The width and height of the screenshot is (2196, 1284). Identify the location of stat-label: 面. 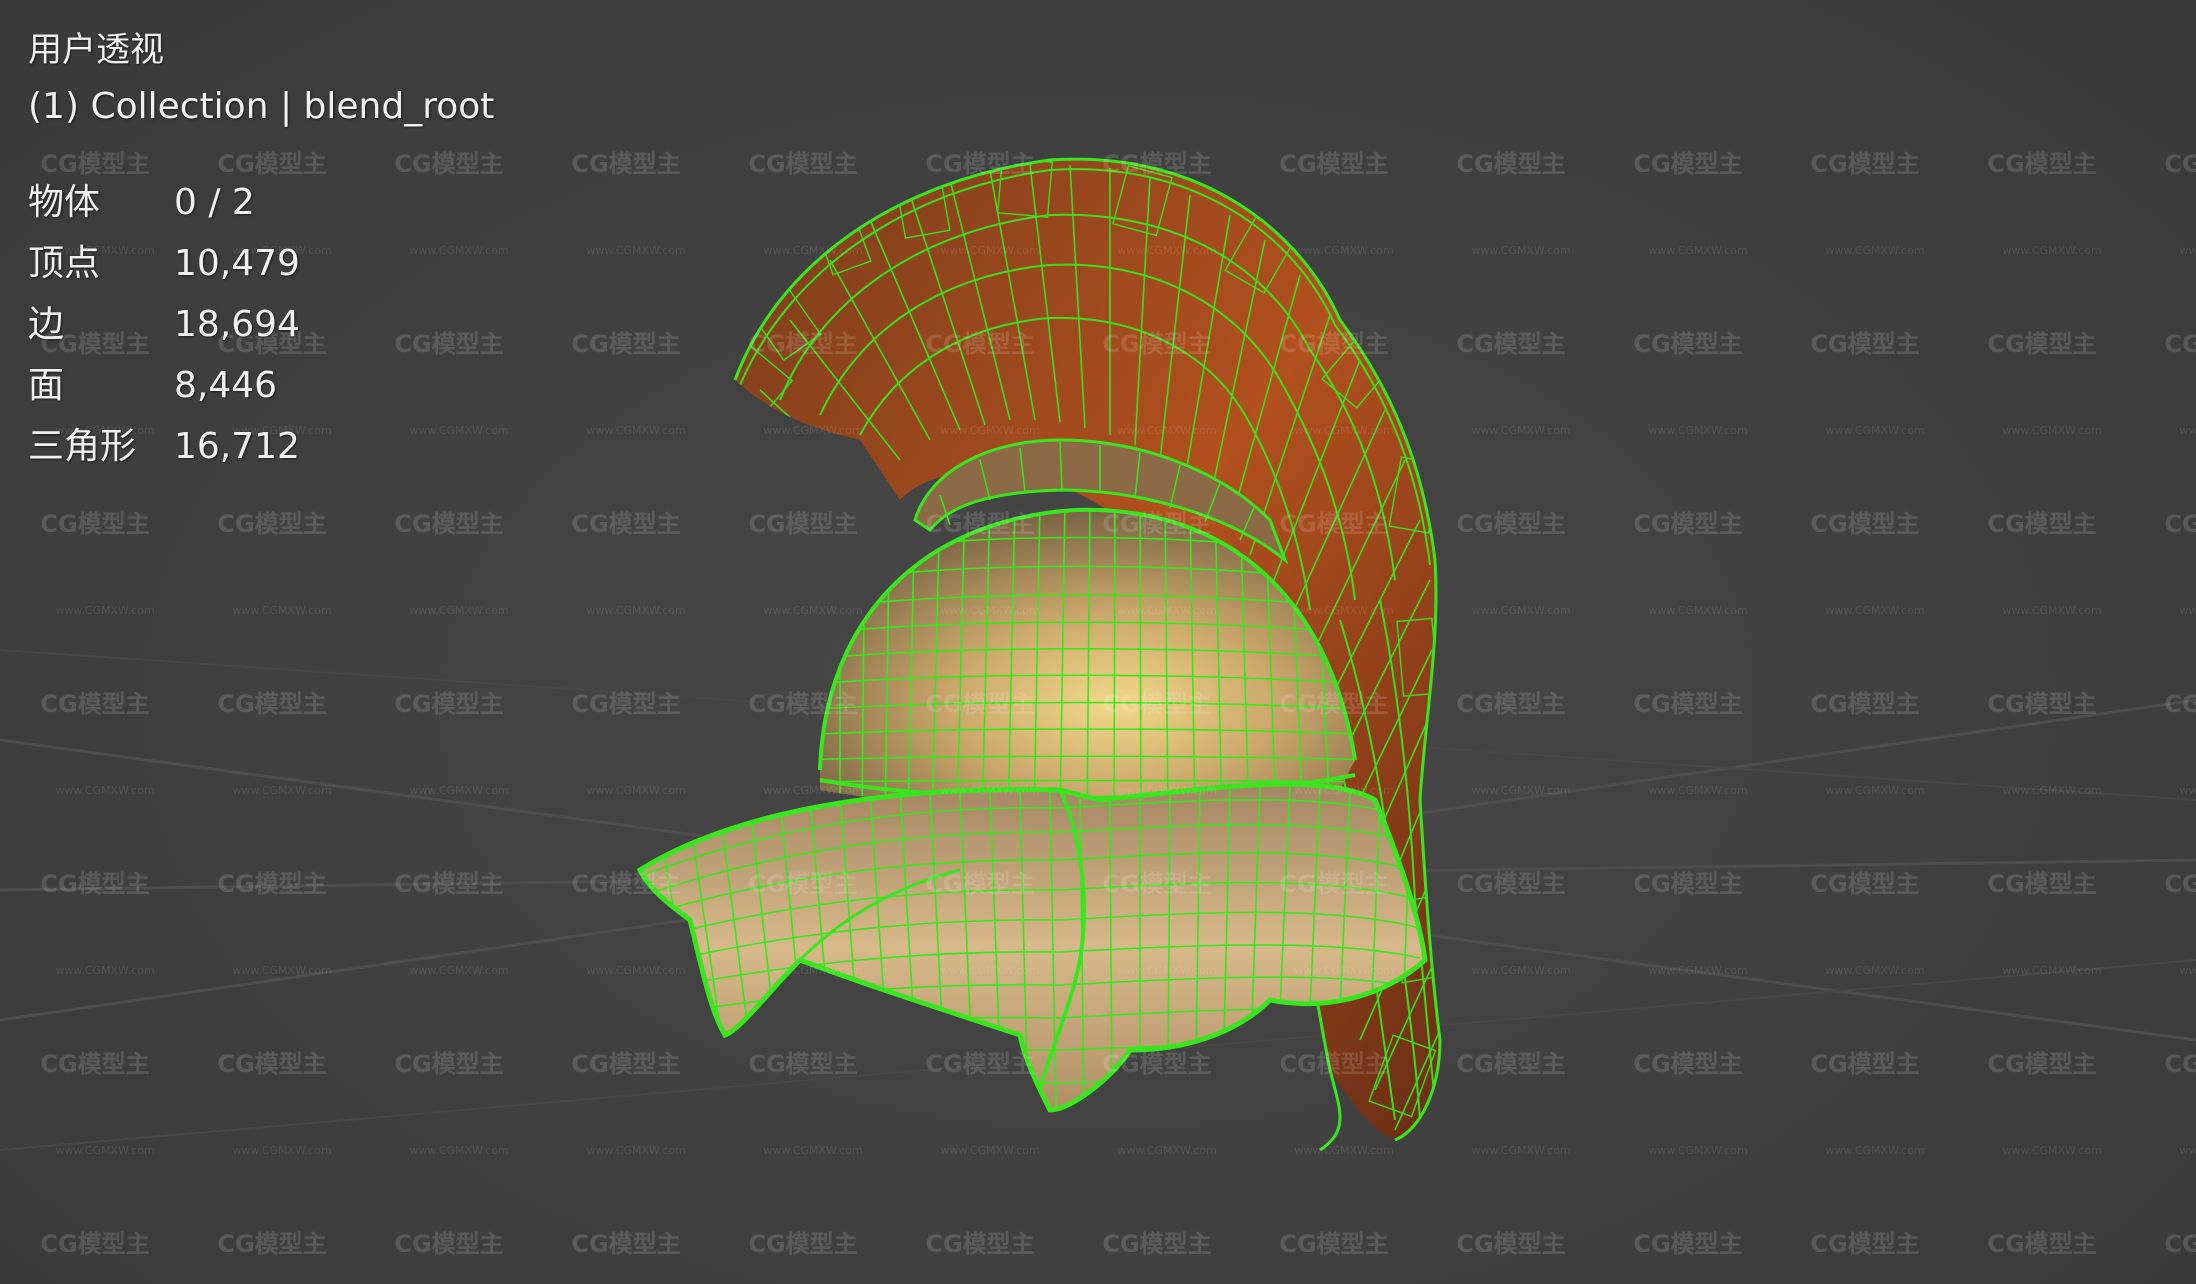
(46, 385).